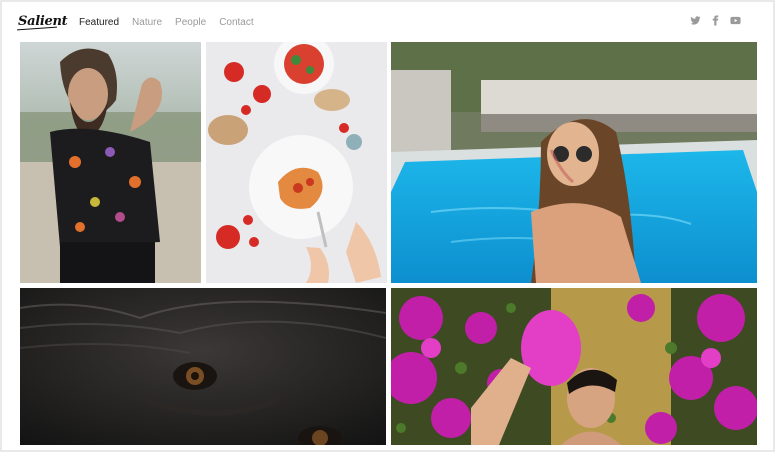 This screenshot has height=452, width=775. What do you see at coordinates (296, 162) in the screenshot?
I see `pasta-and-tomatoes-photo` at bounding box center [296, 162].